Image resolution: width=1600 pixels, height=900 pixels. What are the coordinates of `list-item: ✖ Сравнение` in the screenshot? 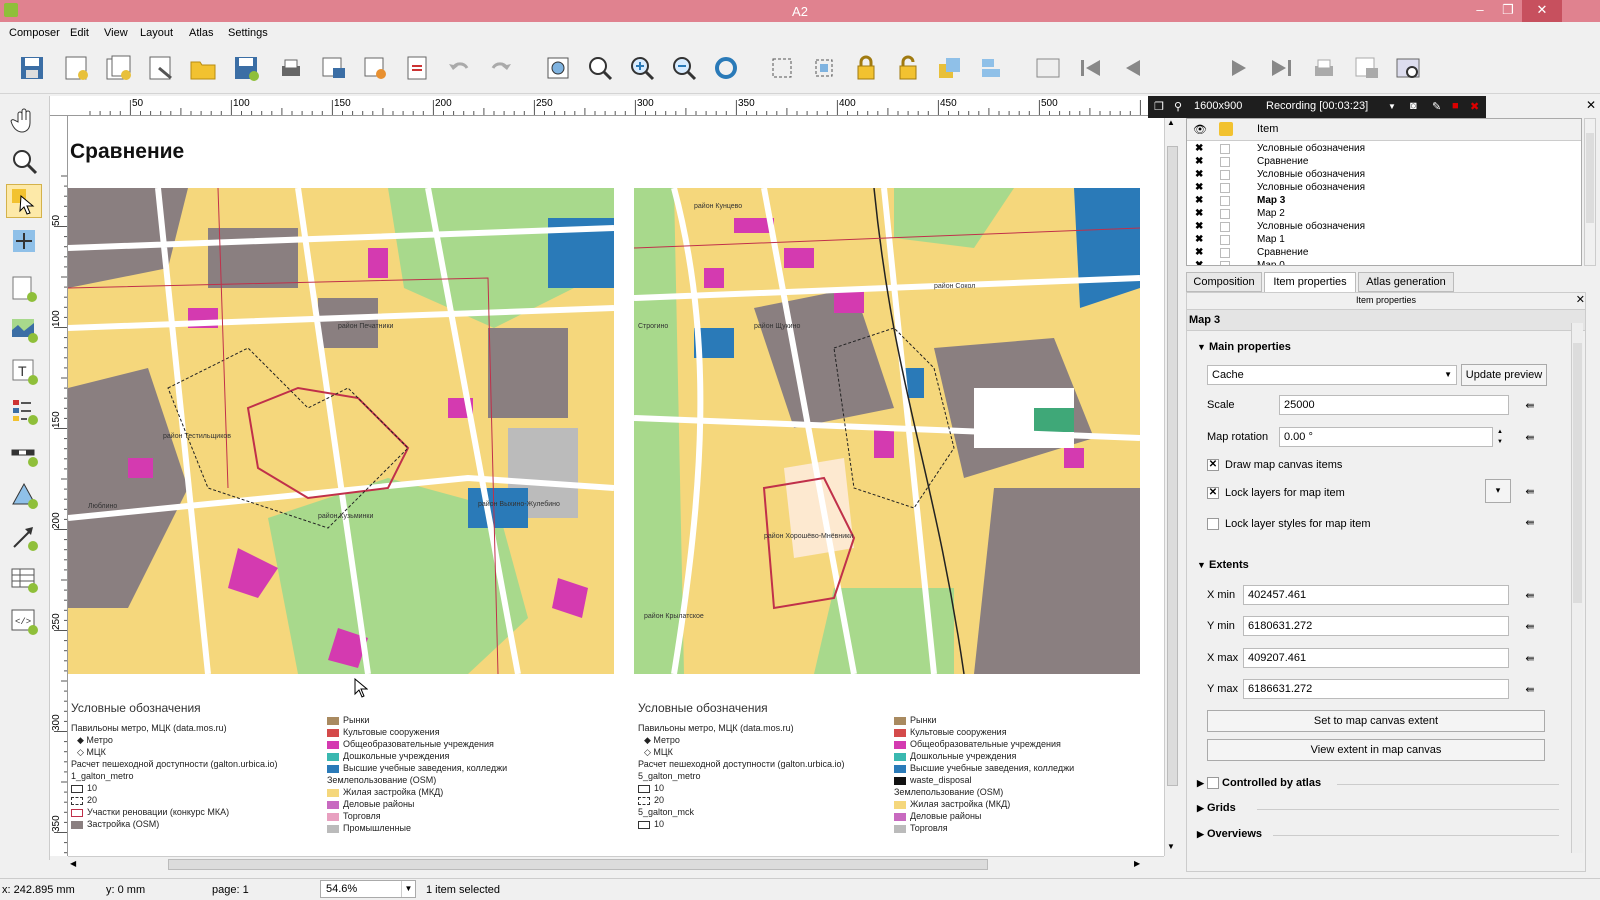 It's located at (1384, 253).